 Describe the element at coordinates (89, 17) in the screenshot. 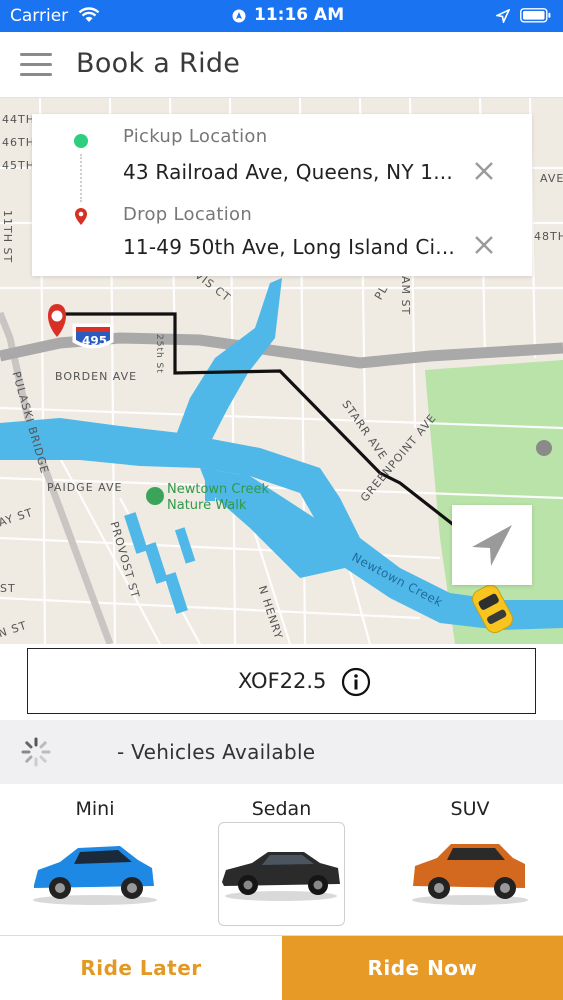

I see `wifi-icon` at that location.